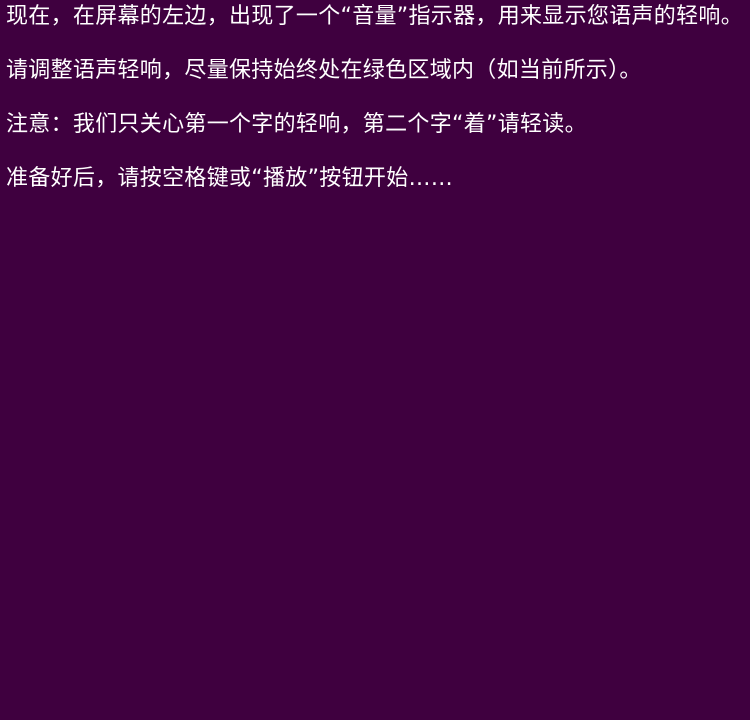 The image size is (750, 720). Describe the element at coordinates (374, 16) in the screenshot. I see `instruction-volume-indicator: 现在，在屏幕的左边，出现了一个“音量”指示器，用来显示您语声的轻响。` at that location.